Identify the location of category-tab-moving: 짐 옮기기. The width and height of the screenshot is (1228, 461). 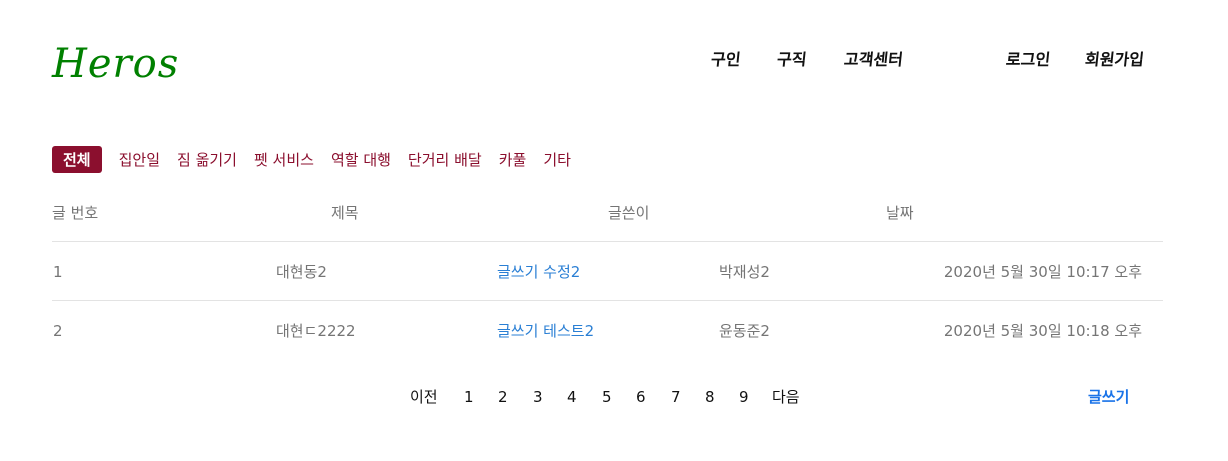
(207, 159).